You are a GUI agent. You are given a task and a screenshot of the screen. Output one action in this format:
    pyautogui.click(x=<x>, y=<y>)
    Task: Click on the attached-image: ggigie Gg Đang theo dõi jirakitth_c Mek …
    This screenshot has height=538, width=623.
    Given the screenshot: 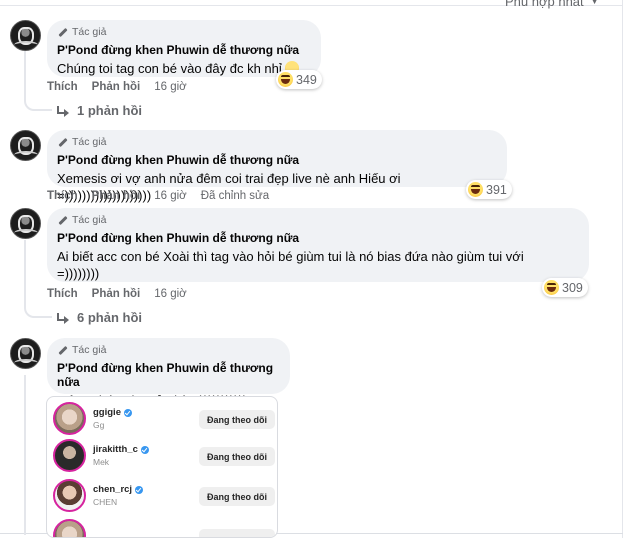 What is the action you would take?
    pyautogui.click(x=162, y=467)
    